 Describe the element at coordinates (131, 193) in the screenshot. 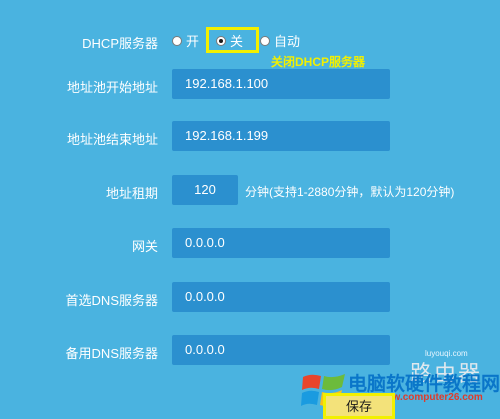

I see `lease-label: 地址租期` at that location.